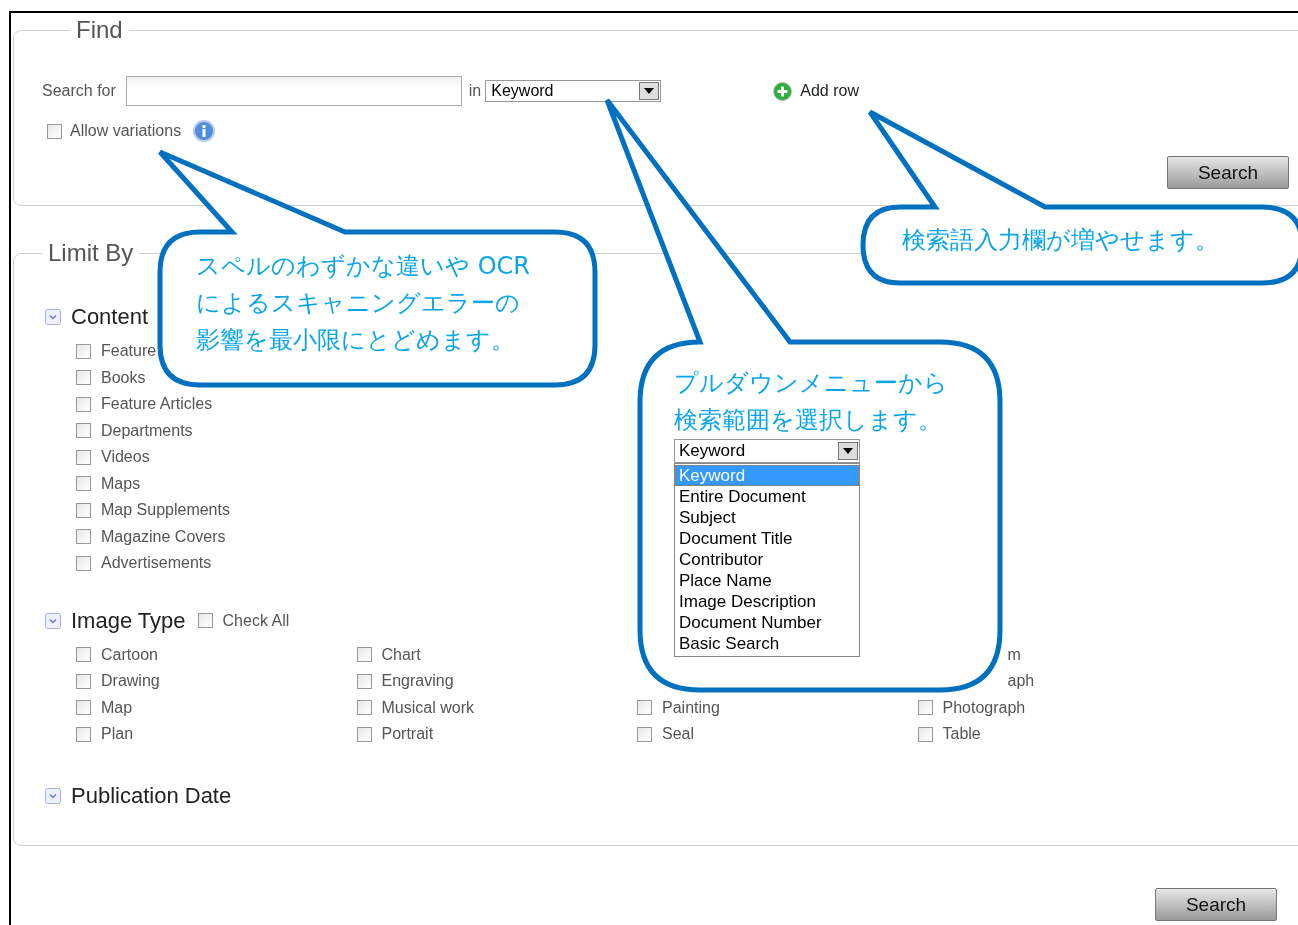  What do you see at coordinates (1061, 240) in the screenshot?
I see `callout-text: 検索語入力欄が増やせます。` at bounding box center [1061, 240].